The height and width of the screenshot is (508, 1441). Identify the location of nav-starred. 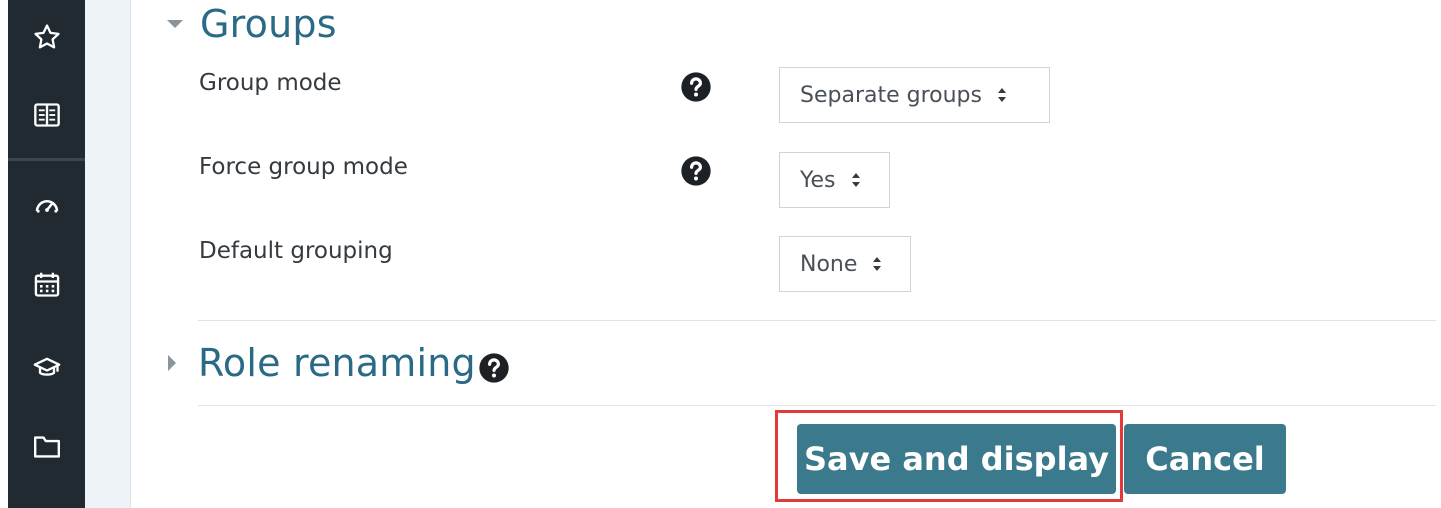
(46, 37).